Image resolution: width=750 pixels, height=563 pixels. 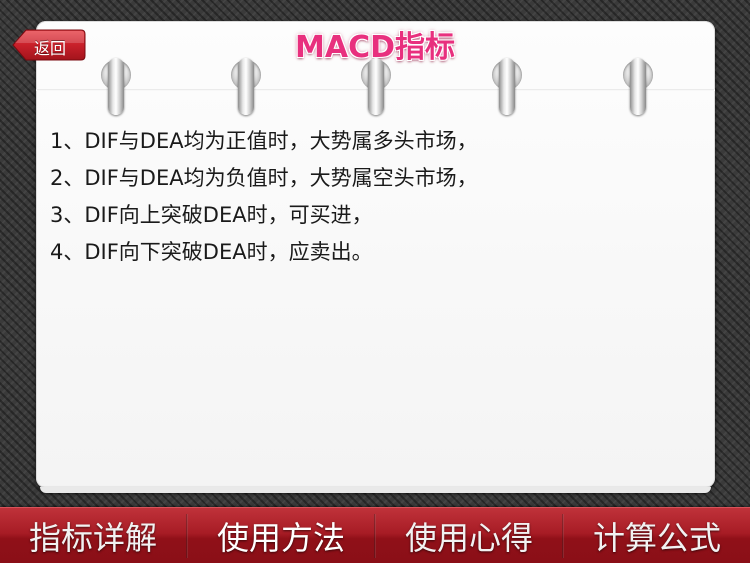 I want to click on tab-label: 使用心得, so click(x=468, y=538).